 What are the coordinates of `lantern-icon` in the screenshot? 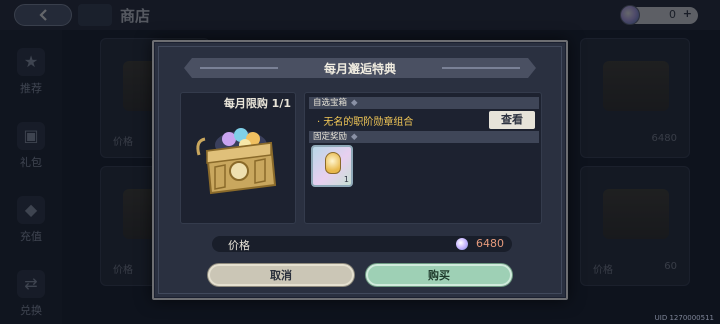 It's located at (333, 163).